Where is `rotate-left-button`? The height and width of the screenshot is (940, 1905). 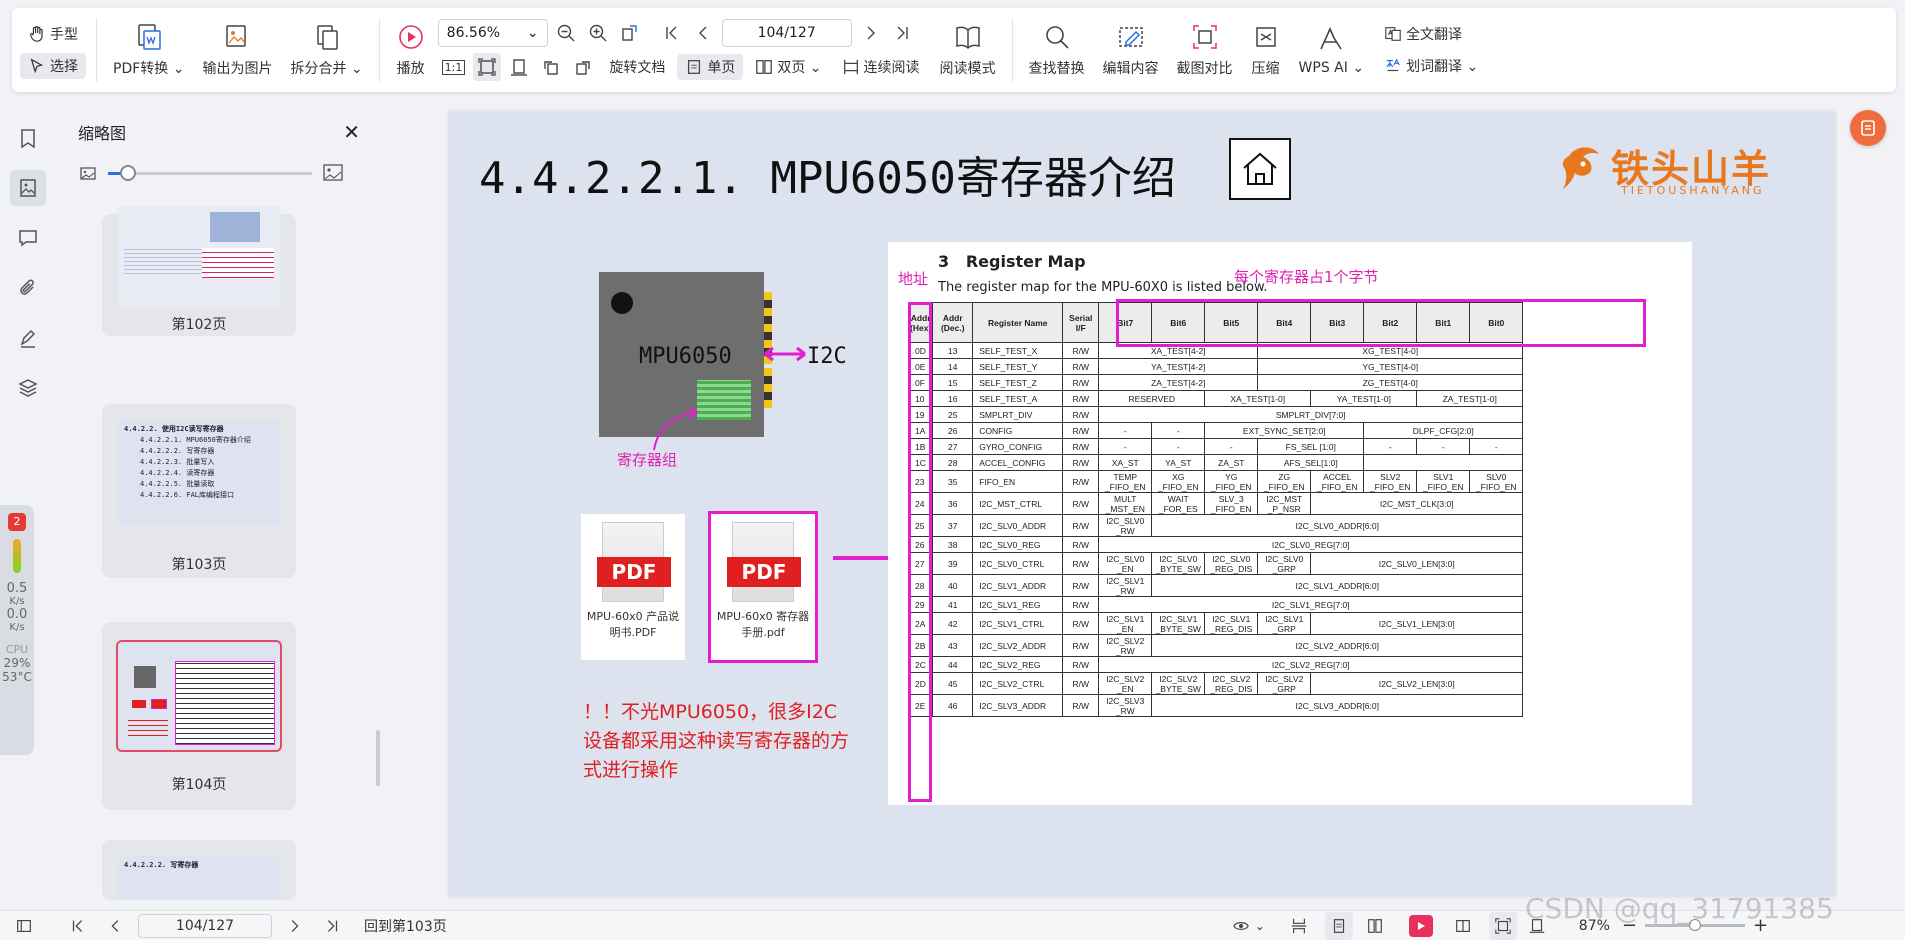 rotate-left-button is located at coordinates (551, 67).